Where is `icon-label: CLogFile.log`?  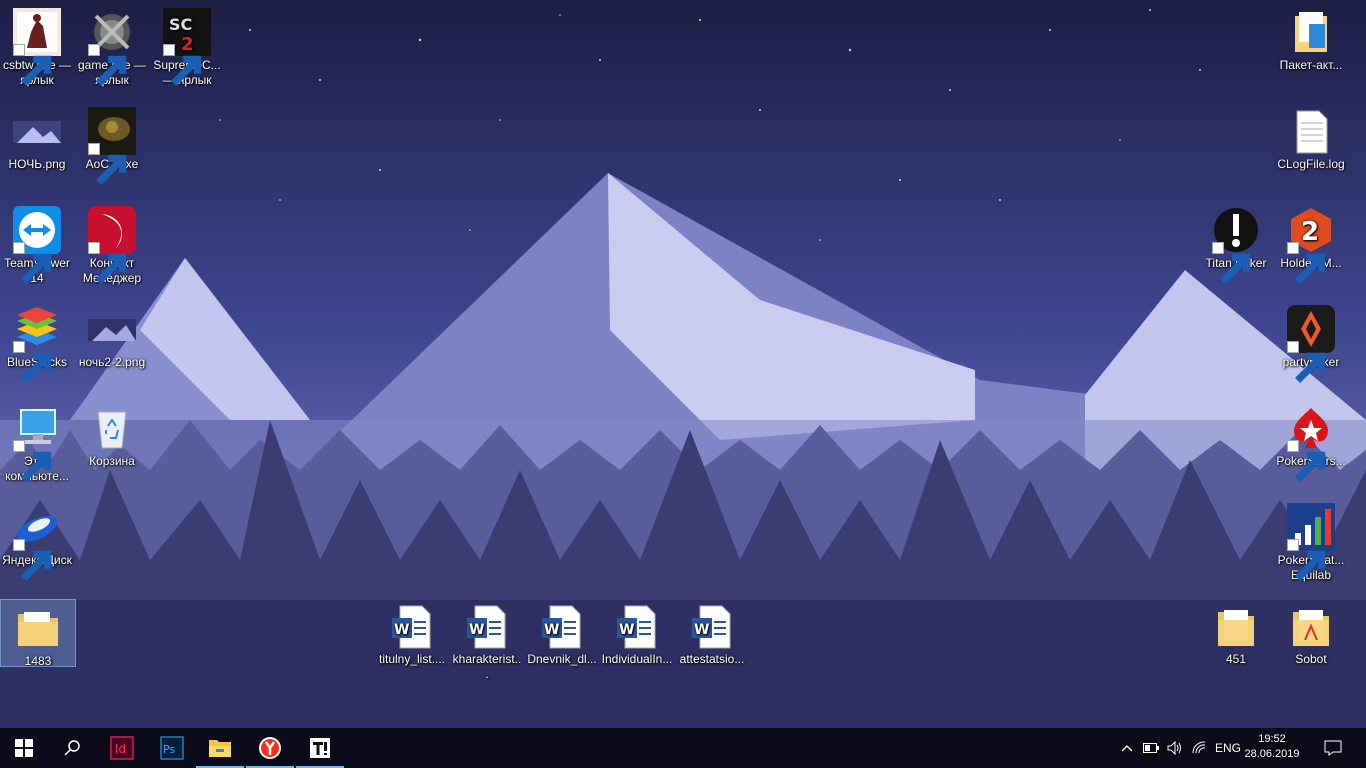
icon-label: CLogFile.log is located at coordinates (1311, 164).